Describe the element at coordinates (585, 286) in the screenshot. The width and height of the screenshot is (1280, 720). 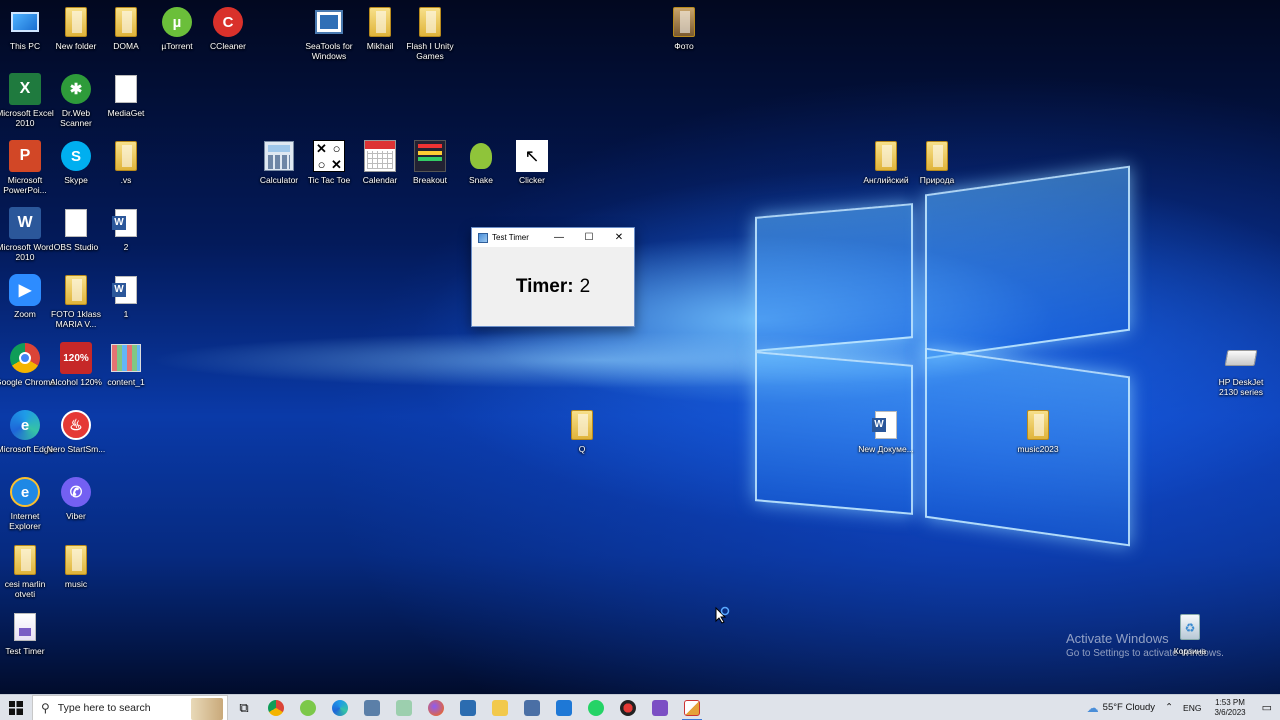
I see `timer-value: 2` at that location.